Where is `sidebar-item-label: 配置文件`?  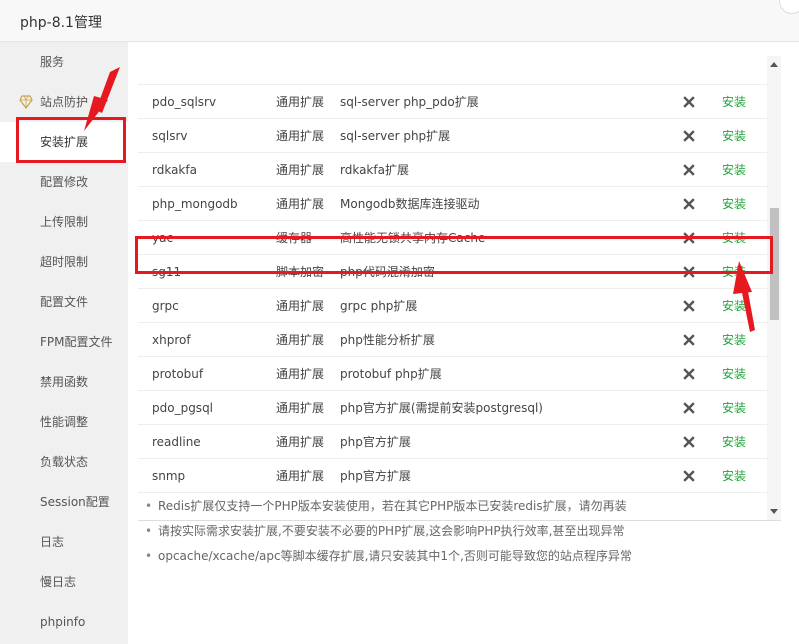
sidebar-item-label: 配置文件 is located at coordinates (64, 302).